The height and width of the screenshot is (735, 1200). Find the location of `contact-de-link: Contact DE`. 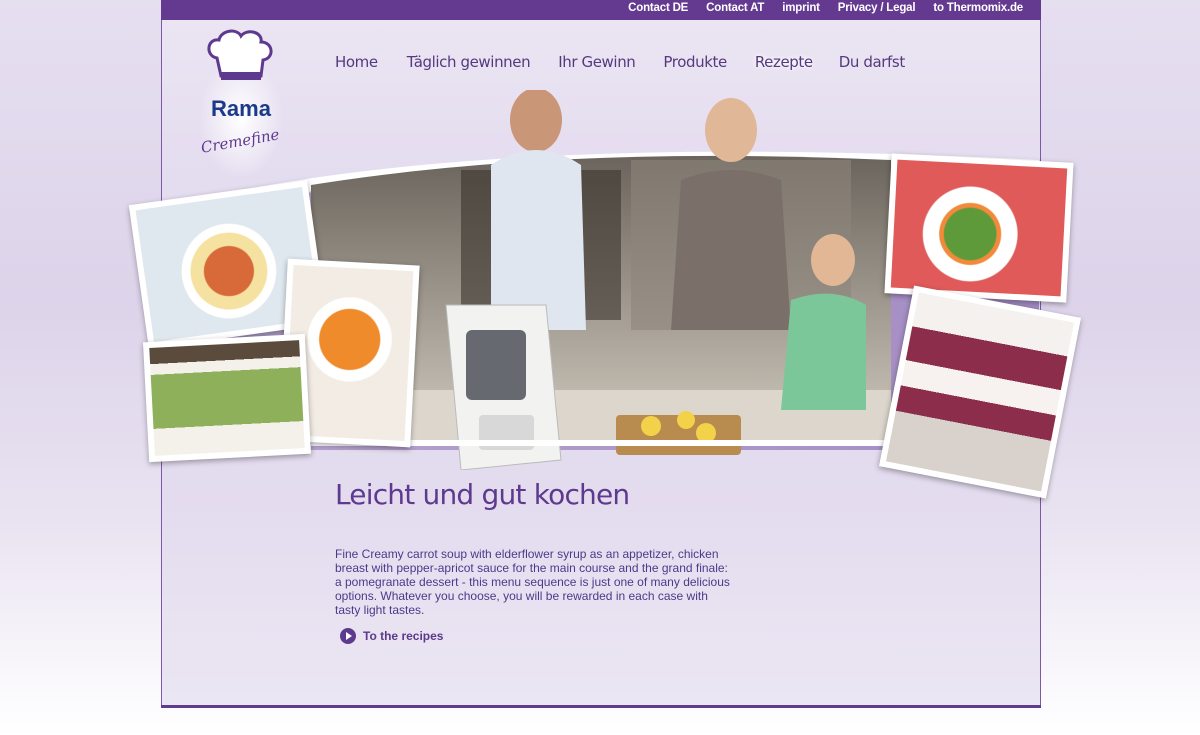

contact-de-link: Contact DE is located at coordinates (658, 8).